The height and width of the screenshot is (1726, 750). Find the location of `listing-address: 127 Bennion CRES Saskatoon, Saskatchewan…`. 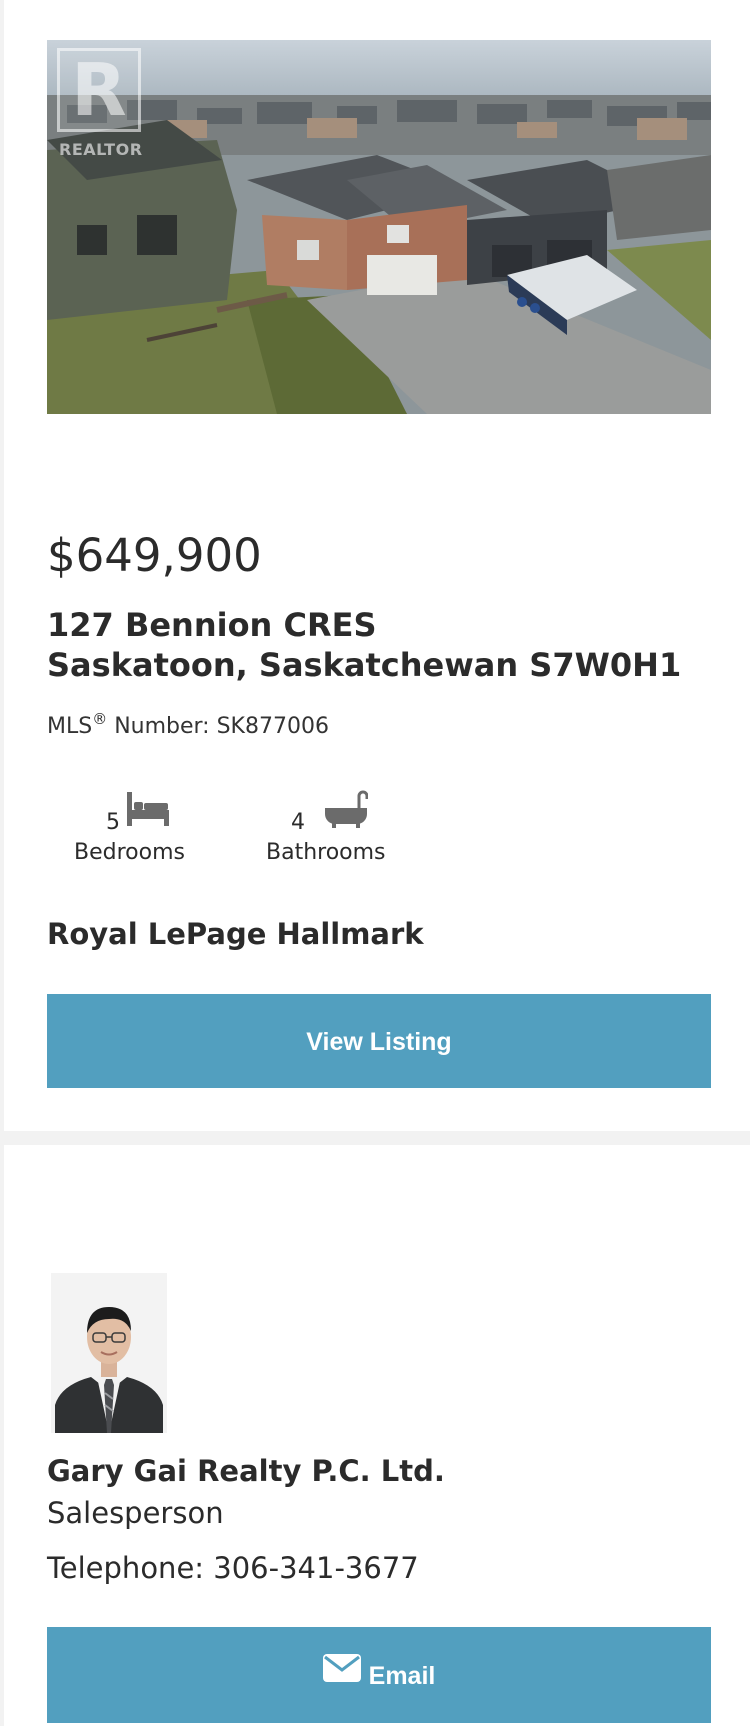

listing-address: 127 Bennion CRES Saskatoon, Saskatchewan… is located at coordinates (364, 645).